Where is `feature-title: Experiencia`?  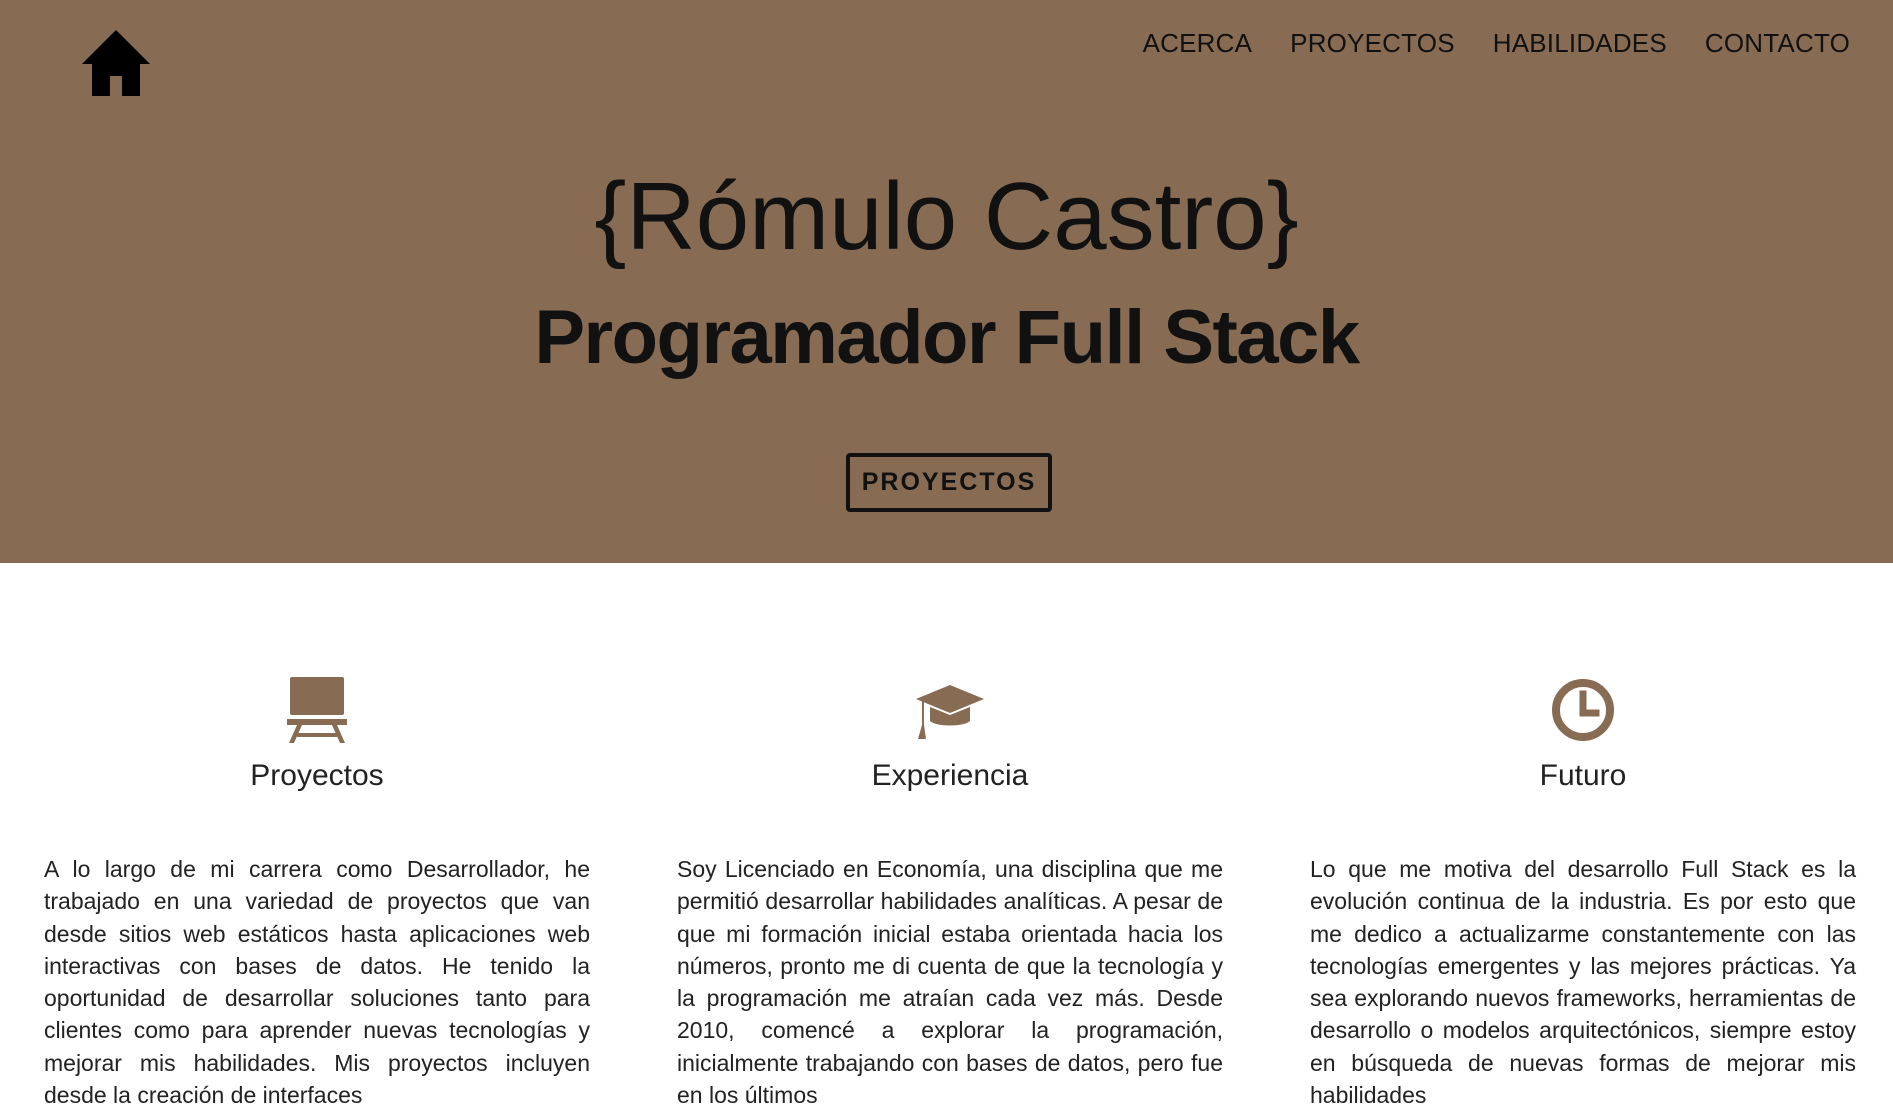
feature-title: Experiencia is located at coordinates (950, 775).